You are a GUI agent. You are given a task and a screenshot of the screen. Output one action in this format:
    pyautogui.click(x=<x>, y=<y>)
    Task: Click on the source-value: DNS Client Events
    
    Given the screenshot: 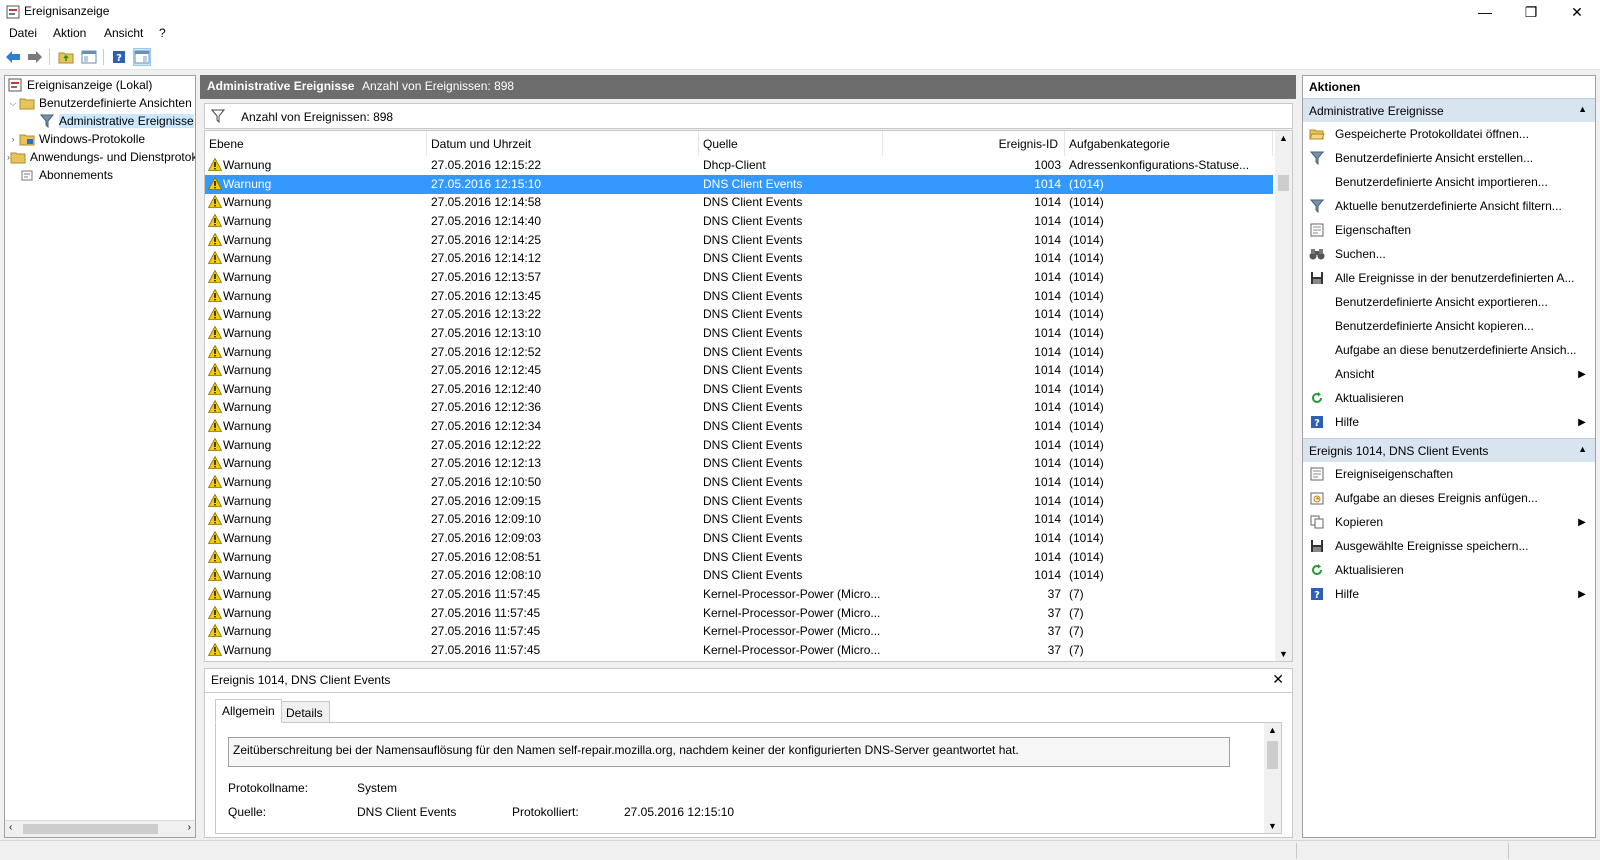 What is the action you would take?
    pyautogui.click(x=406, y=812)
    